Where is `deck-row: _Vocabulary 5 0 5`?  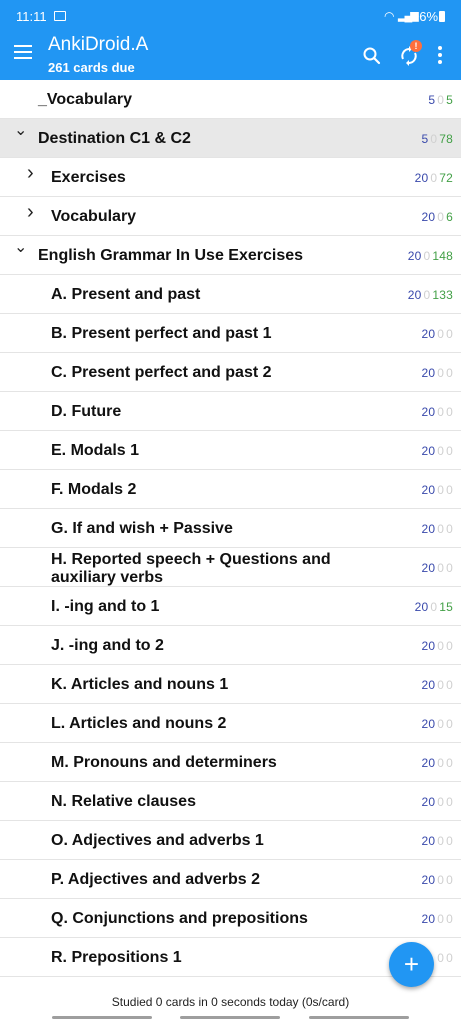
deck-row: _Vocabulary 5 0 5 is located at coordinates (230, 99).